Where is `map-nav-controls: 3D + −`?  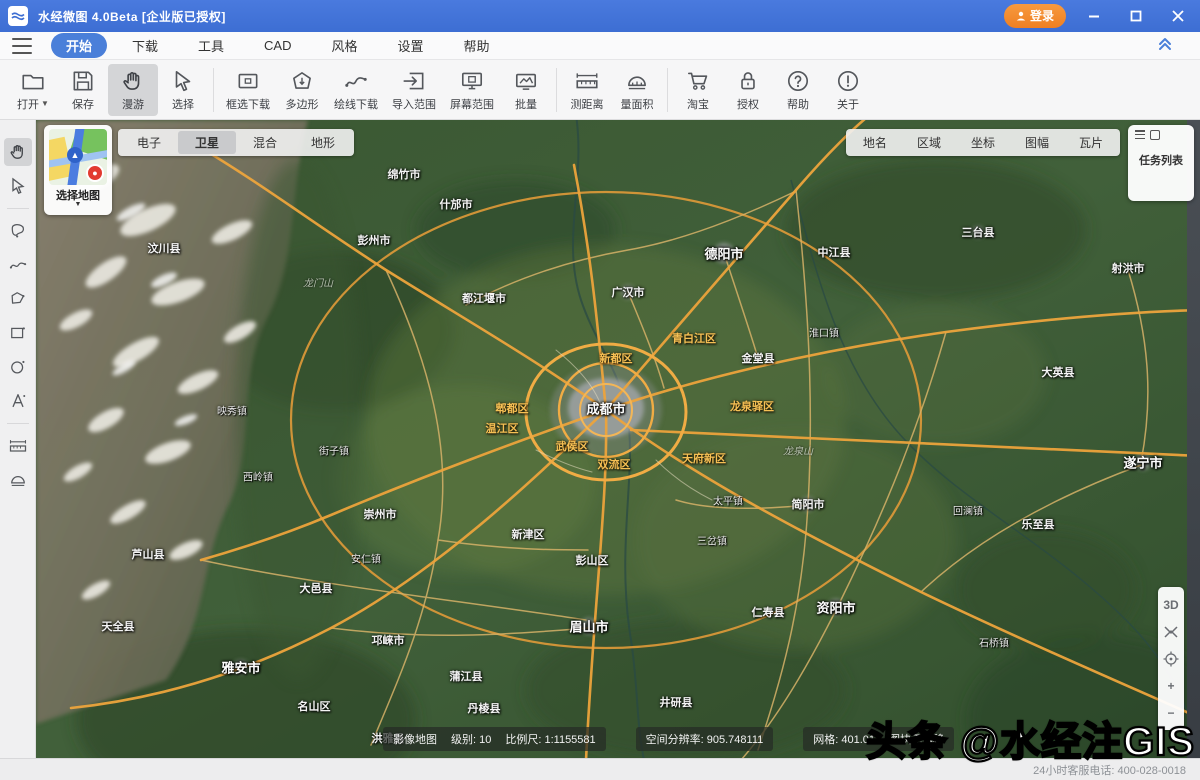 map-nav-controls: 3D + − is located at coordinates (1171, 658).